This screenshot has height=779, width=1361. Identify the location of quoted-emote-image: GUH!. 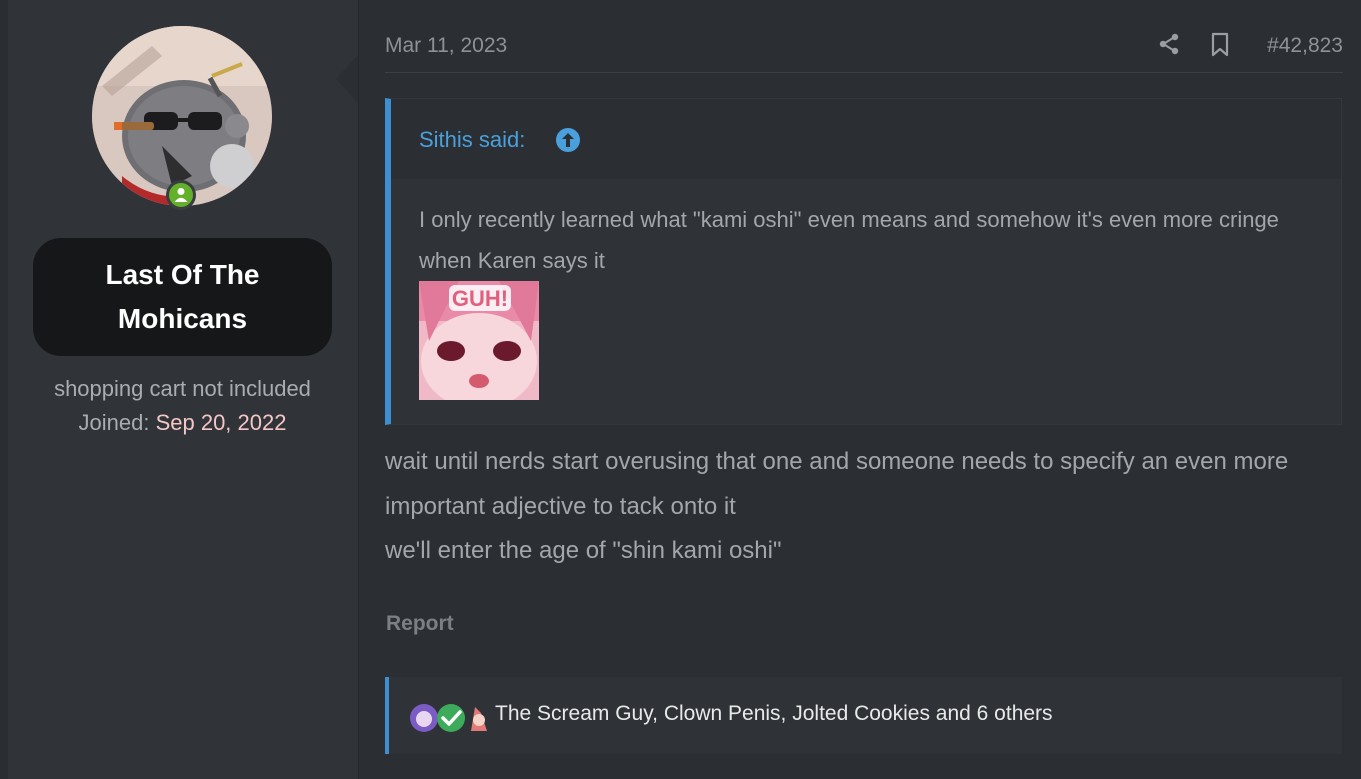
(479, 340).